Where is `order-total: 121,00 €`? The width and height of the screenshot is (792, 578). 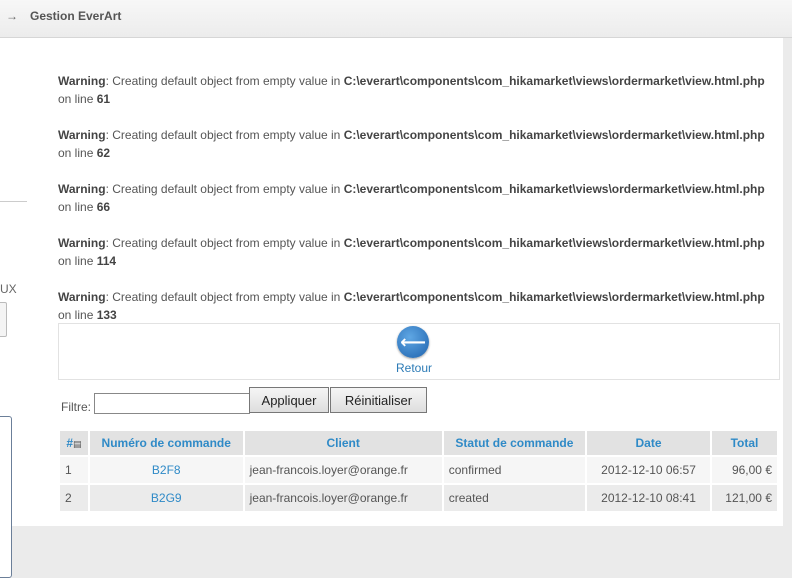 order-total: 121,00 € is located at coordinates (744, 498).